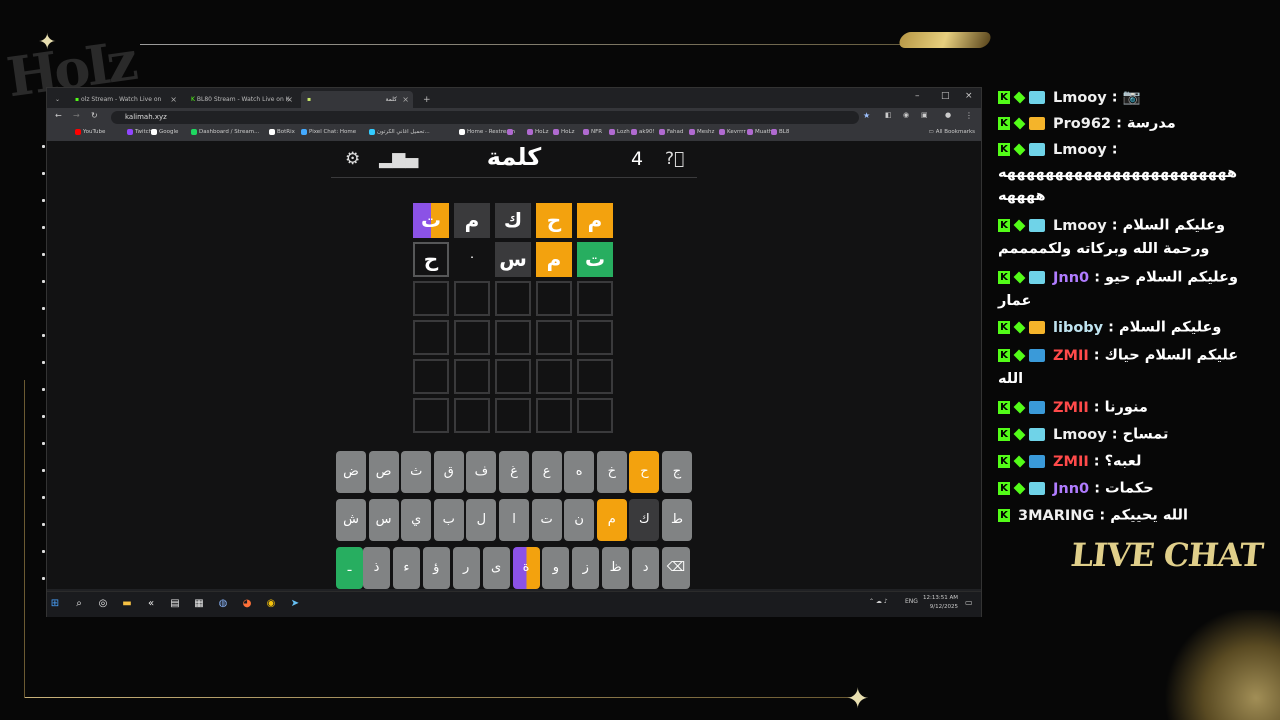  What do you see at coordinates (481, 520) in the screenshot?
I see `key-button: ل` at bounding box center [481, 520].